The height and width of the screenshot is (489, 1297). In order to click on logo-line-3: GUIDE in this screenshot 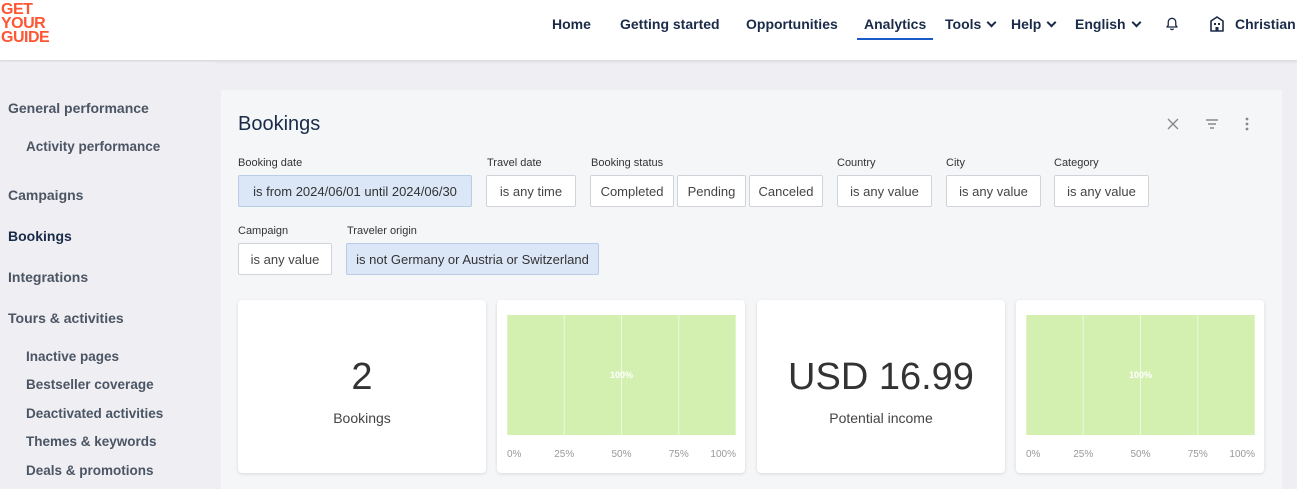, I will do `click(25, 37)`.